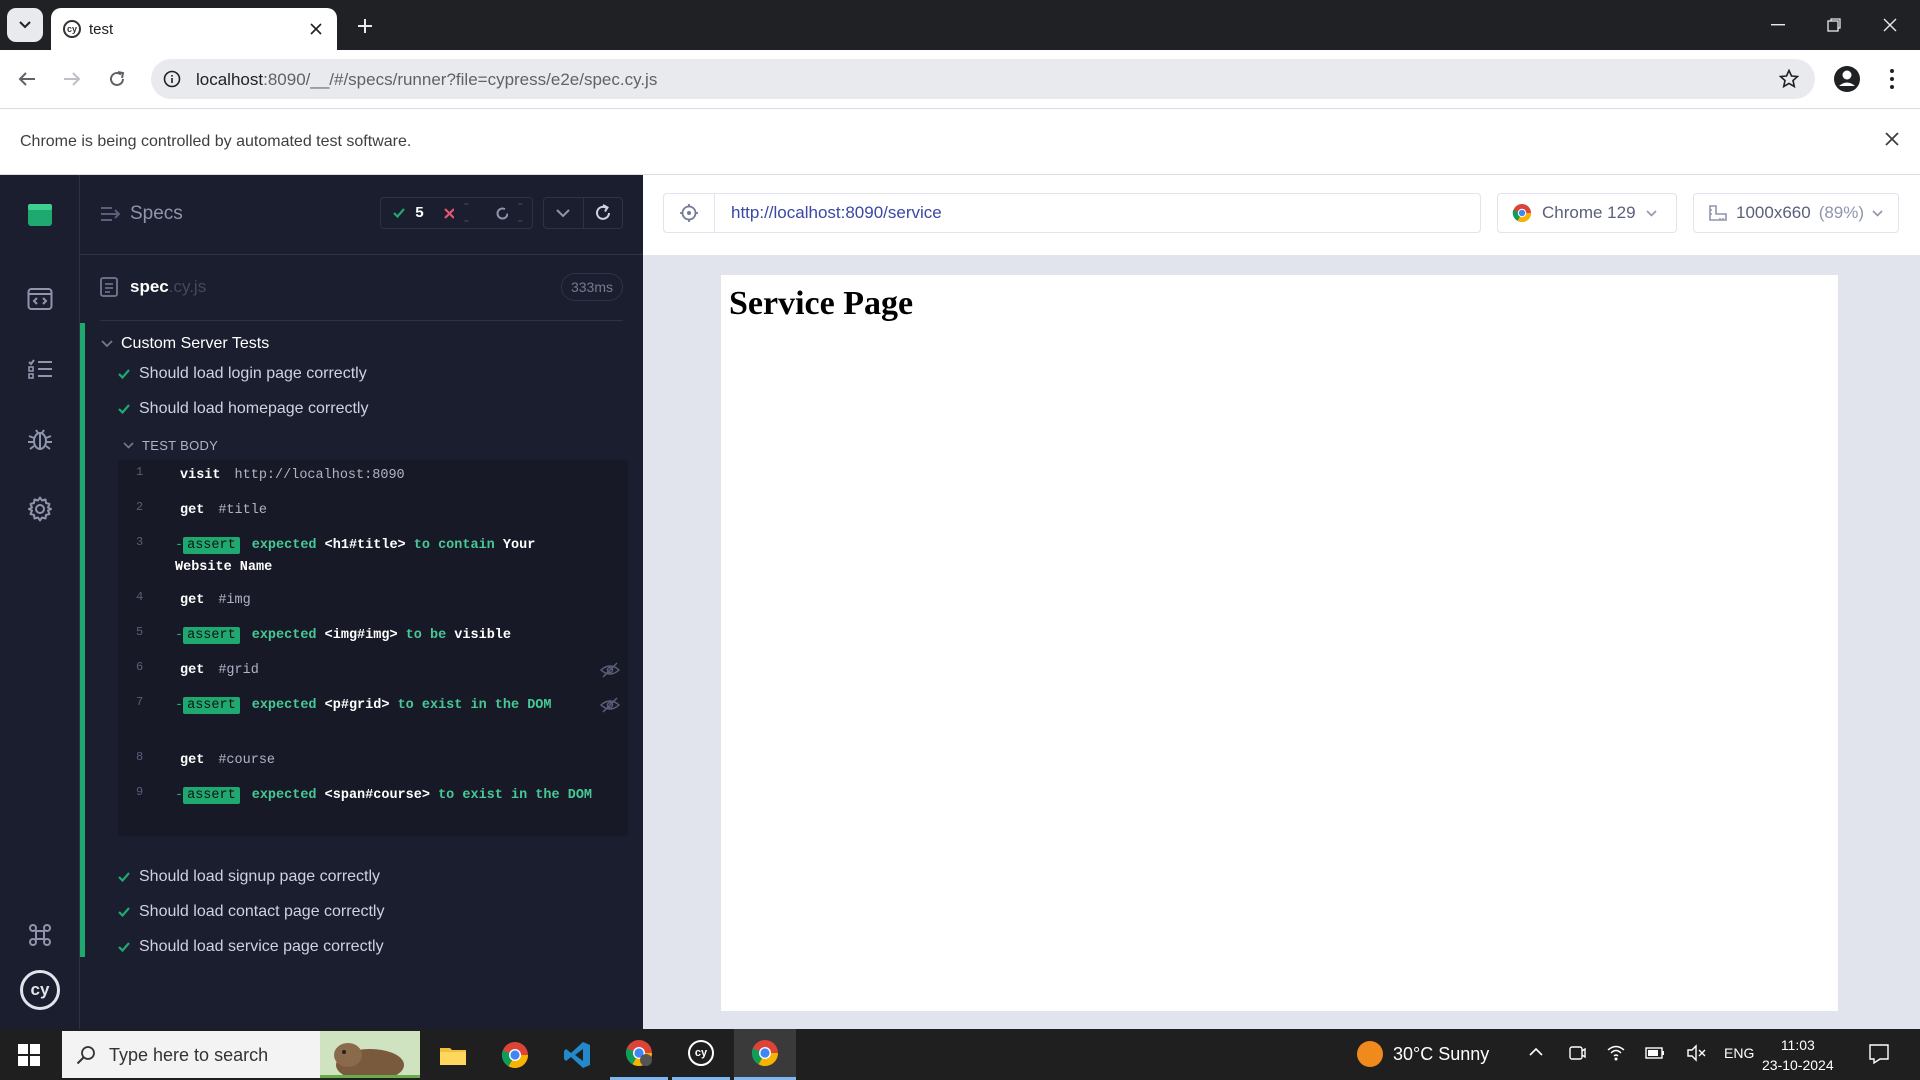 The height and width of the screenshot is (1080, 1920). I want to click on tab-search-button, so click(25, 25).